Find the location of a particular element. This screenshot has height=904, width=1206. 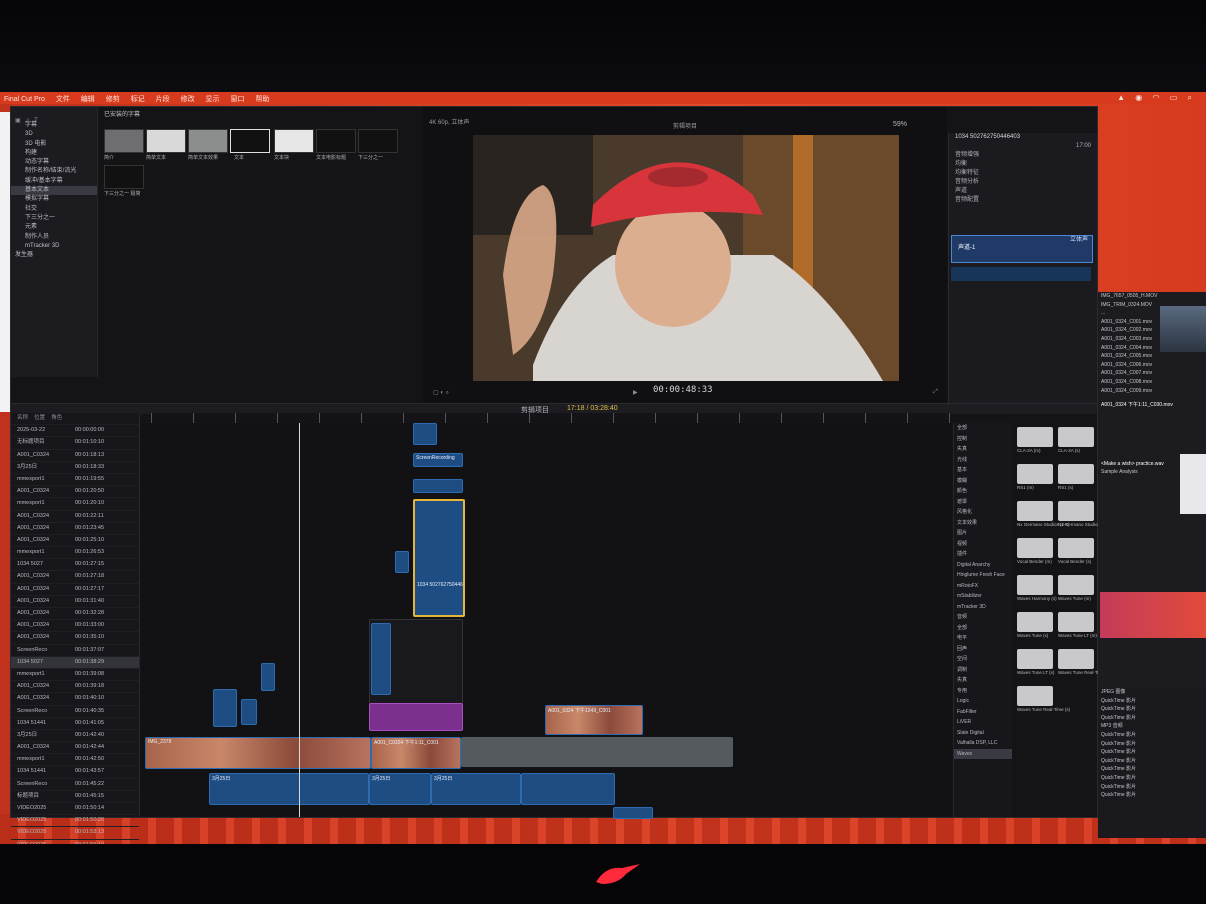

menu-trim: 修剪 is located at coordinates (113, 99).